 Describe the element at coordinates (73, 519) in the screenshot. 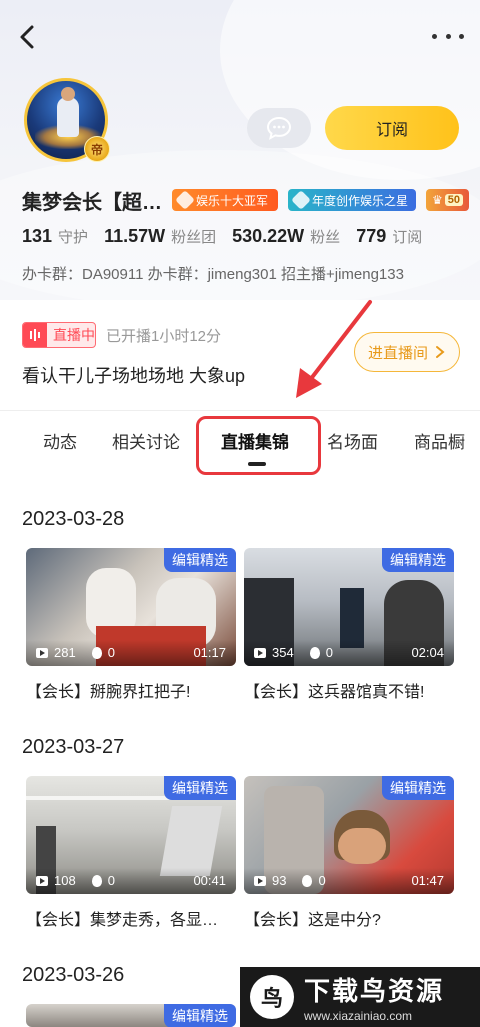

I see `section-date: 2023-03-28` at that location.